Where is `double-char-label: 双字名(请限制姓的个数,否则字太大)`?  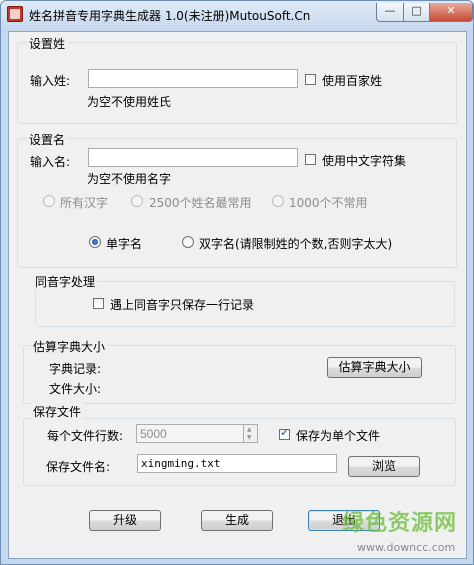
double-char-label: 双字名(请限制姓的个数,否则字太大) is located at coordinates (295, 243).